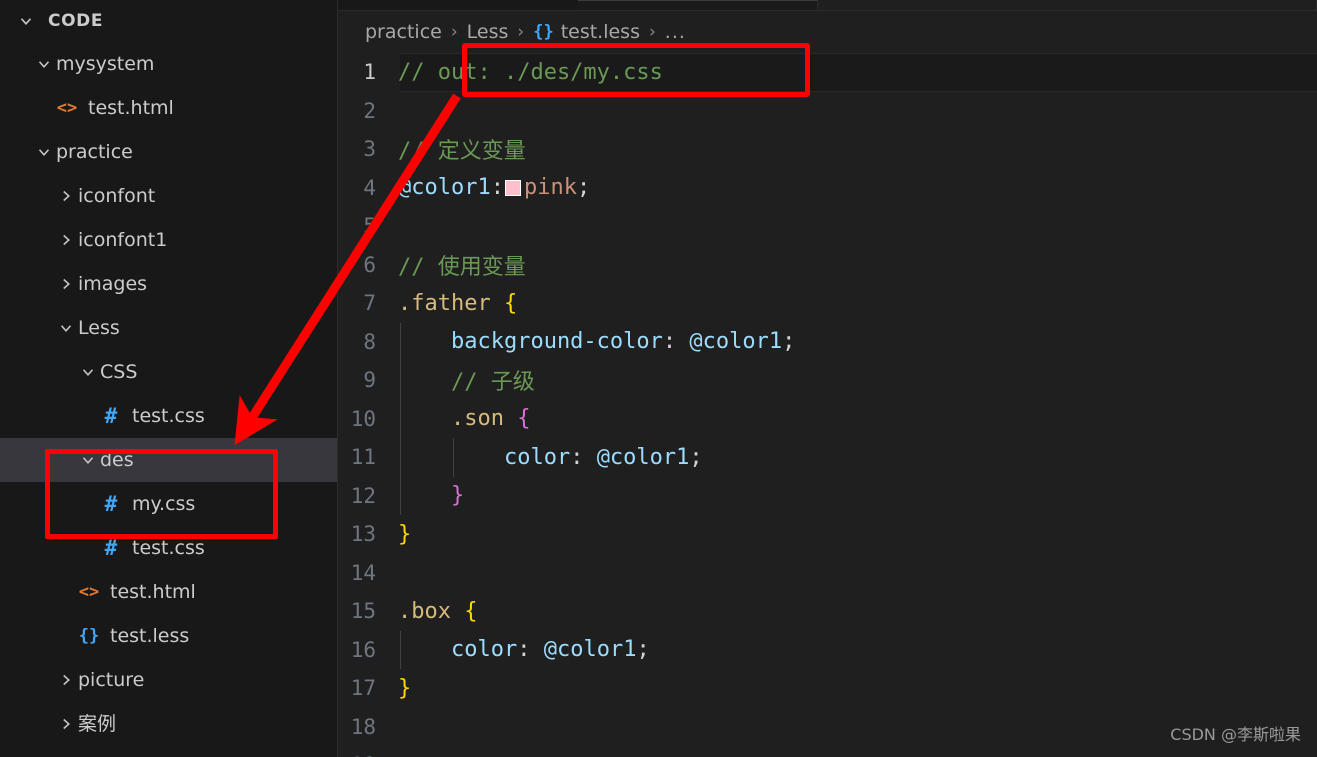 This screenshot has height=757, width=1317. I want to click on tree-item-des: des, so click(169, 460).